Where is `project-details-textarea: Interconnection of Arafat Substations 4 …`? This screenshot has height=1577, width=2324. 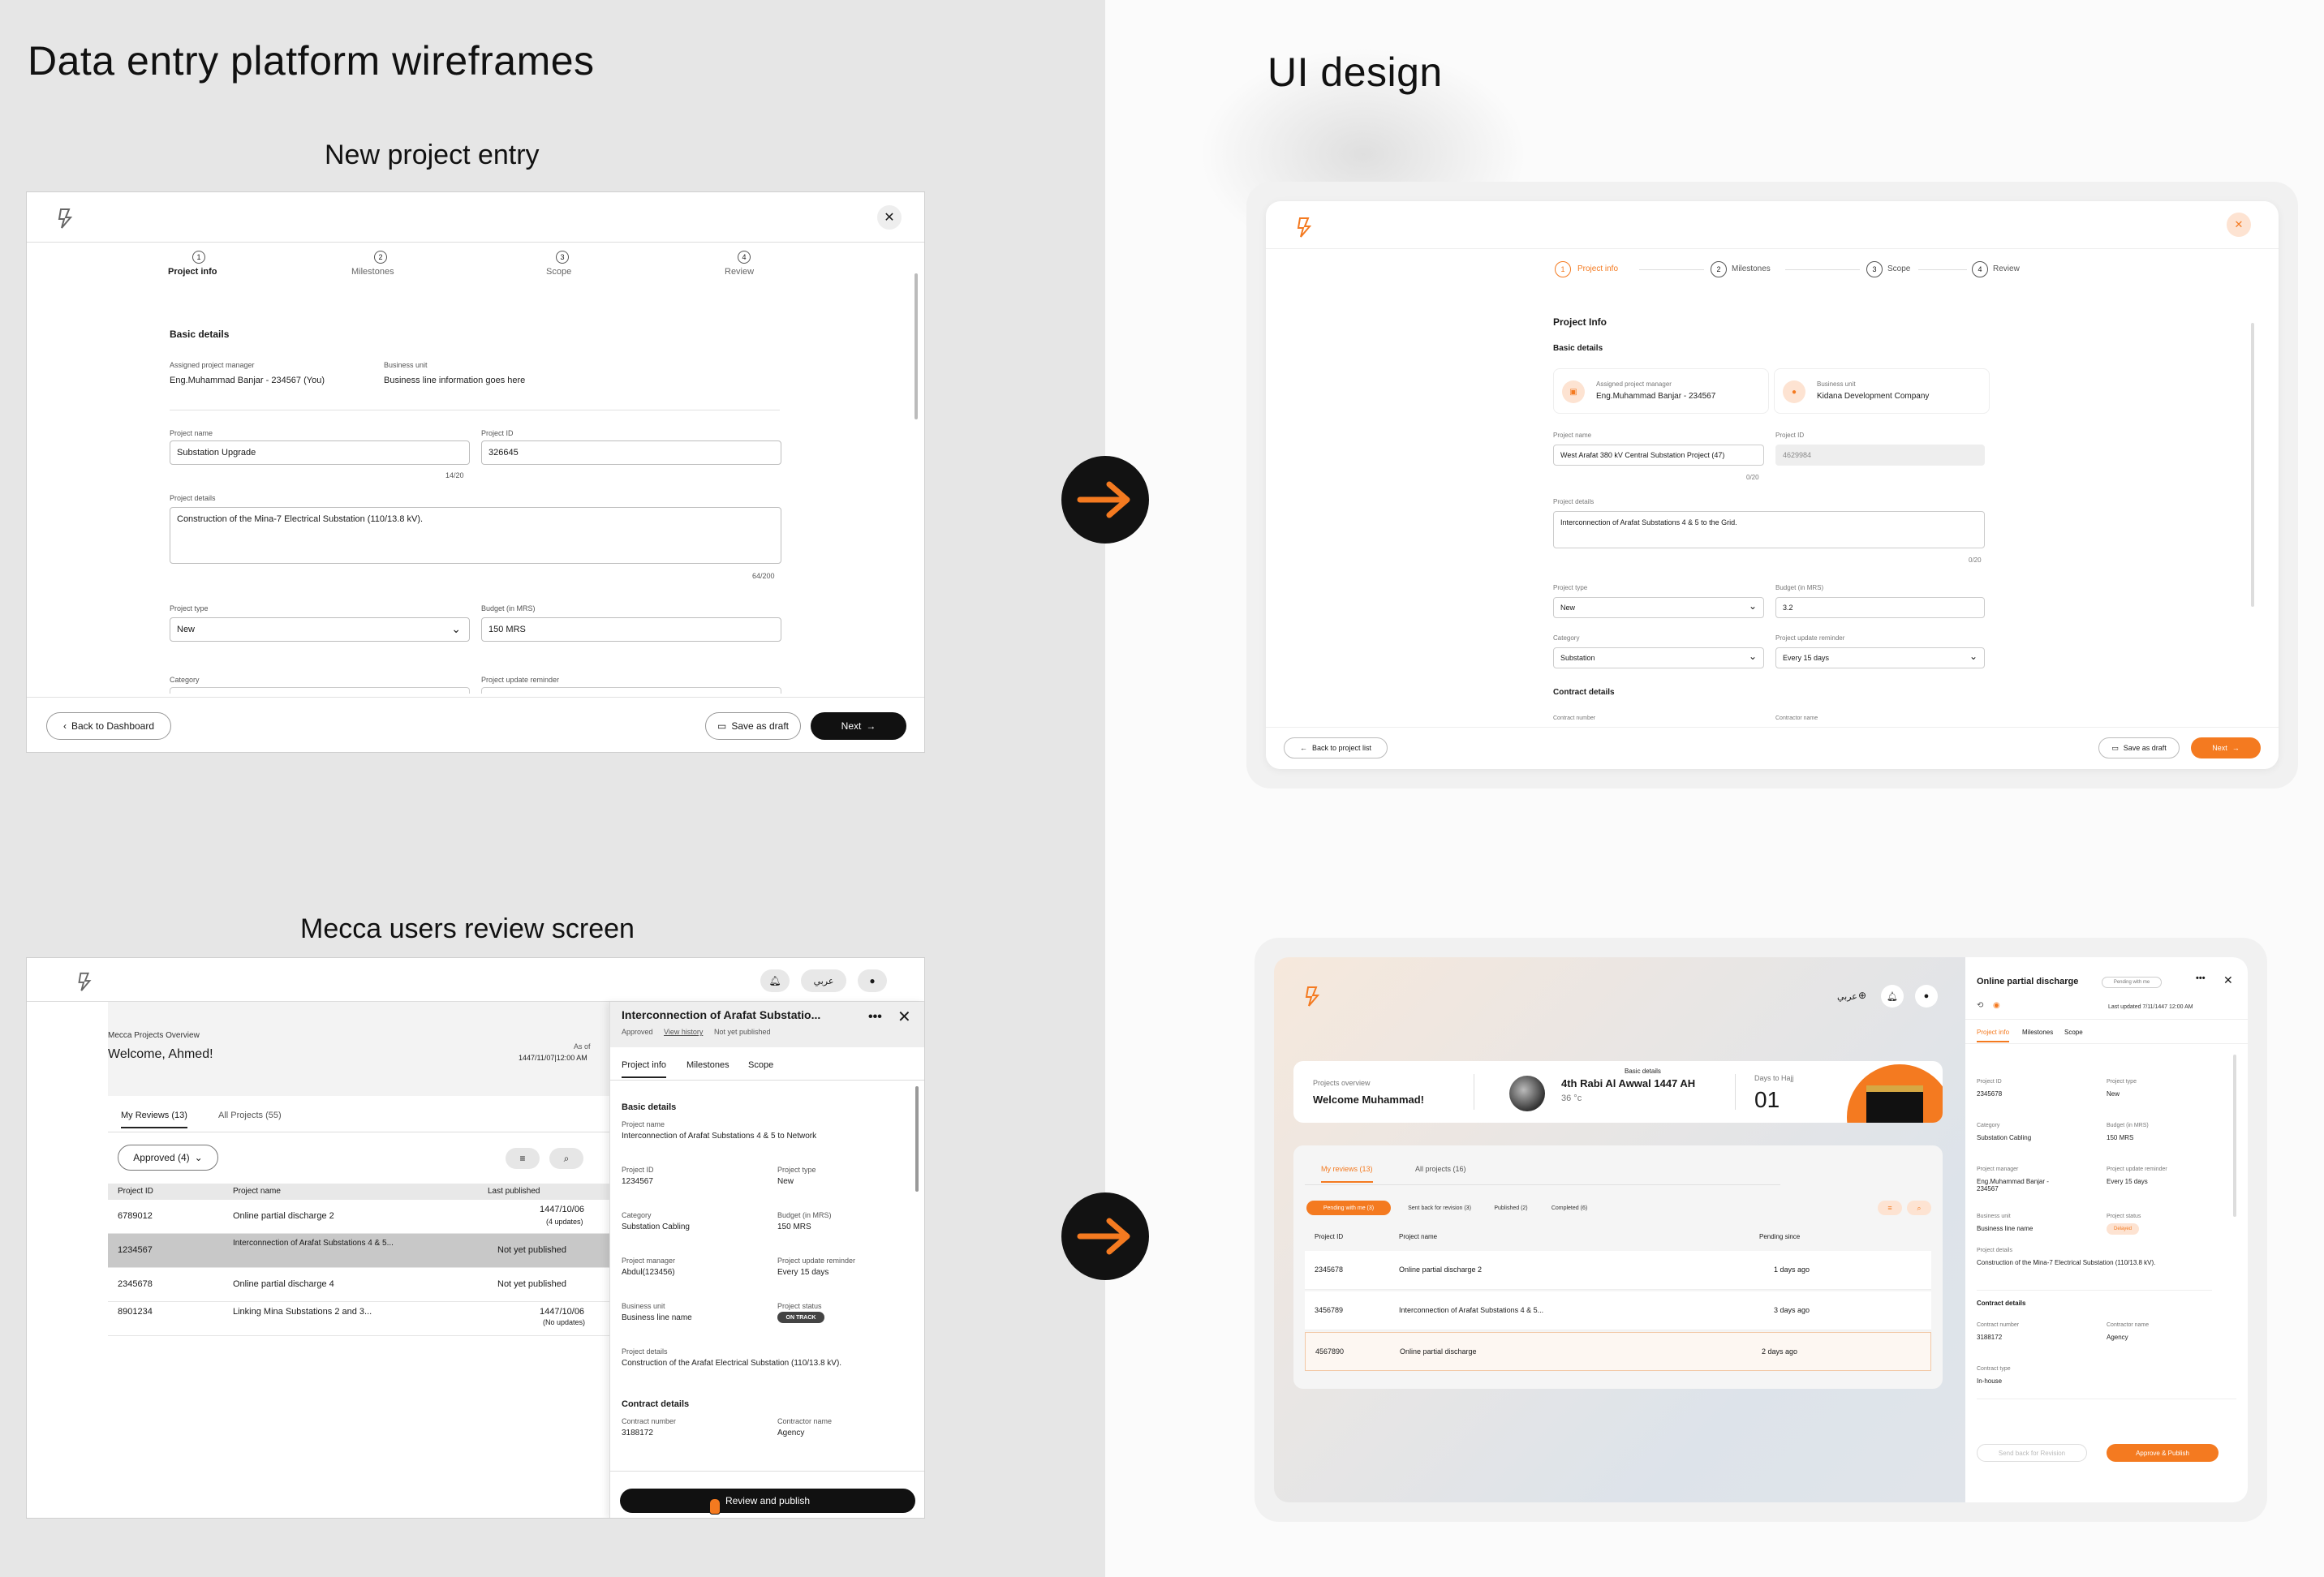 project-details-textarea: Interconnection of Arafat Substations 4 … is located at coordinates (1769, 529).